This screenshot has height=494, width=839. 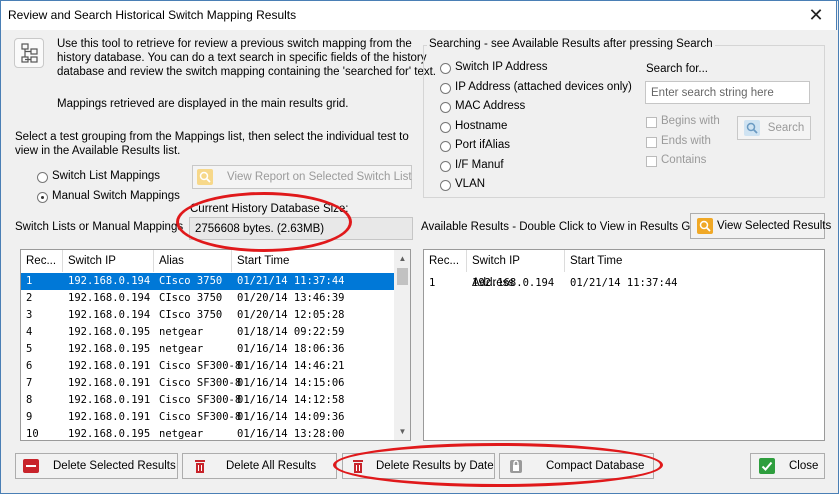 I want to click on delete-all-results-button: Delete All Results, so click(x=259, y=466).